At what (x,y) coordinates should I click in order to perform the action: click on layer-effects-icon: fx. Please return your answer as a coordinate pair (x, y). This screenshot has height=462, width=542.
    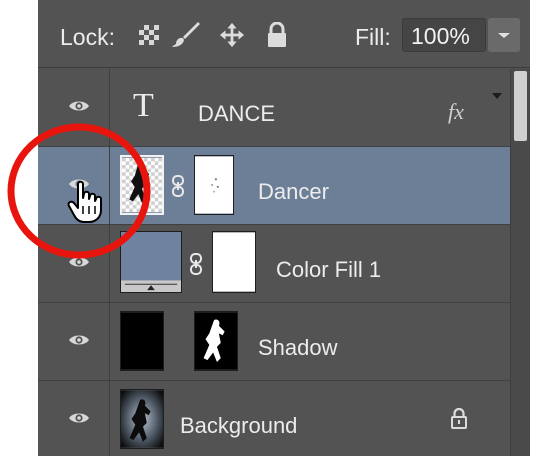
    Looking at the image, I should click on (456, 112).